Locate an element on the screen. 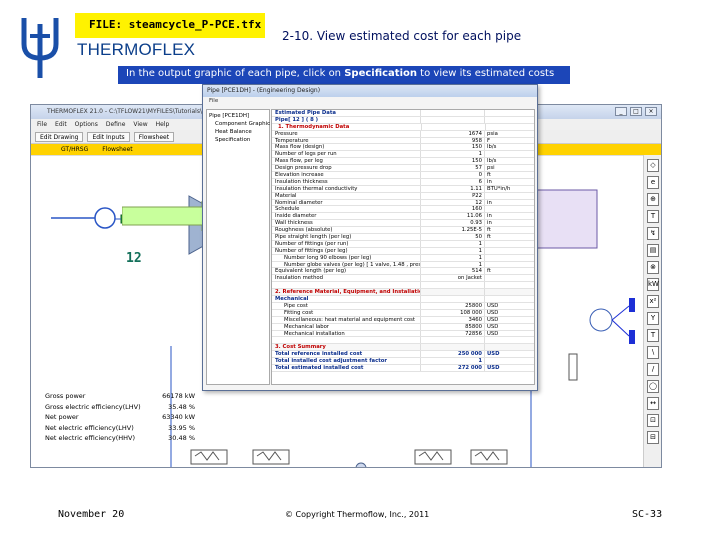 The width and height of the screenshot is (720, 540). palette-tool-icon: e is located at coordinates (653, 182).